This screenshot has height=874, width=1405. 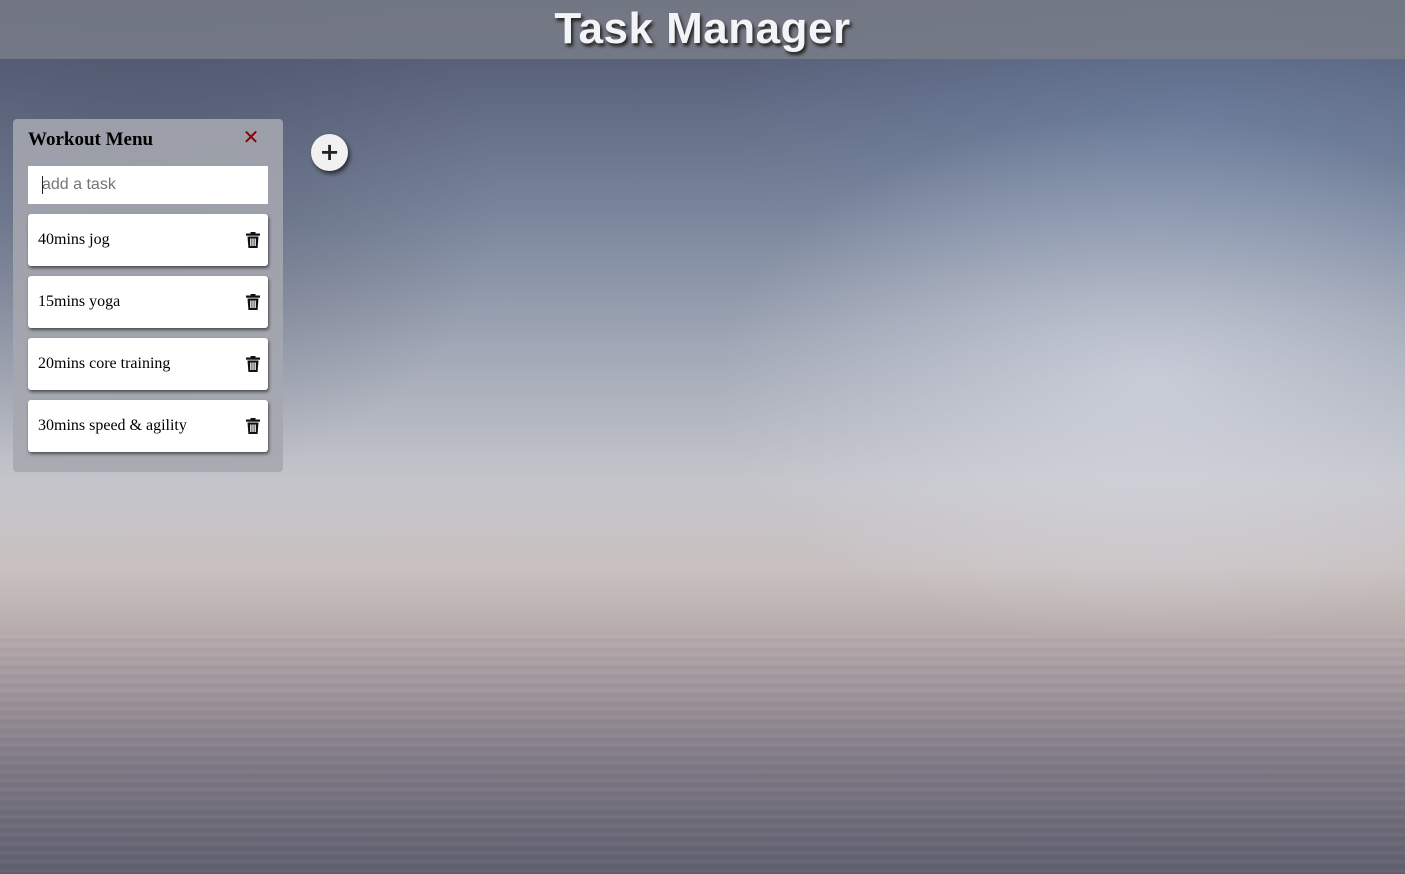 I want to click on task-label: 40mins jog, so click(x=74, y=239).